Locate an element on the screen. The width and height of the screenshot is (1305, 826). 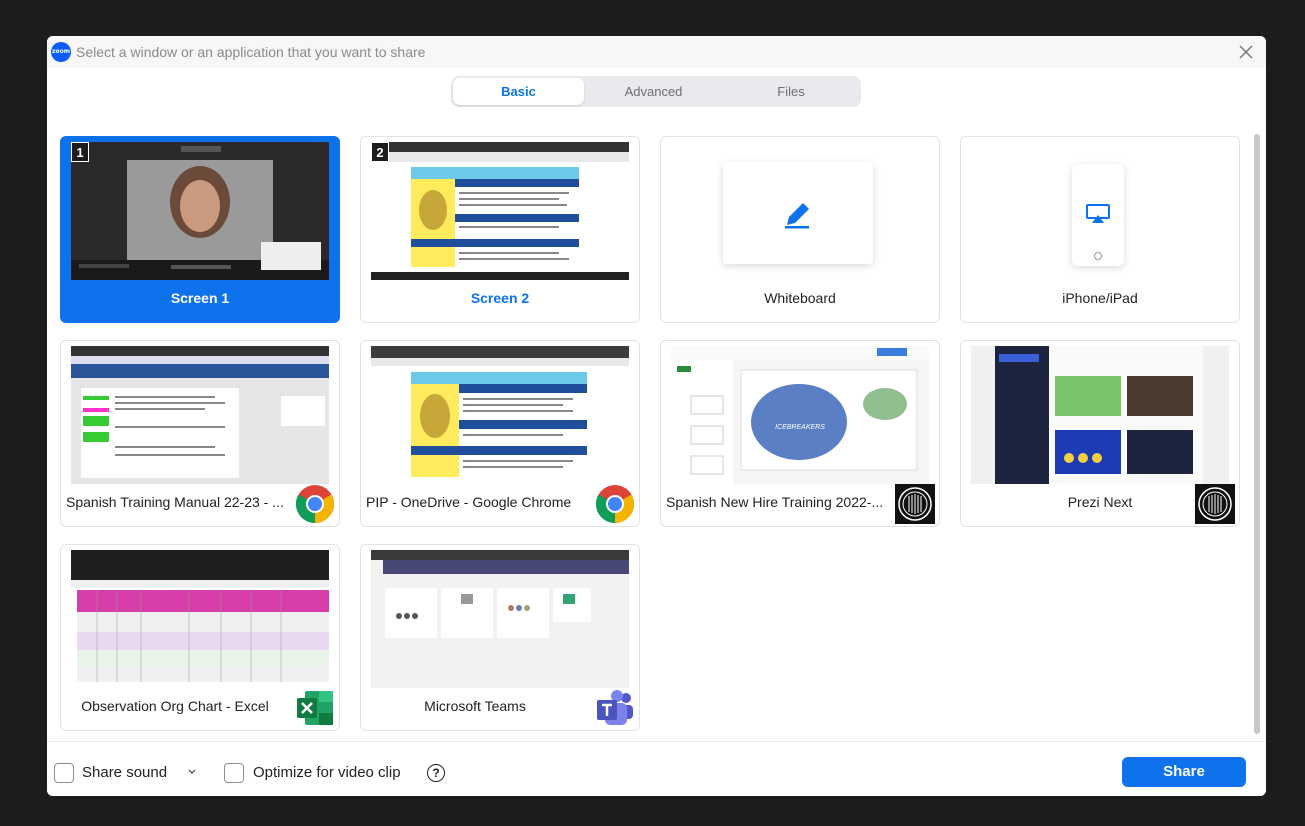
pip-thumbnail is located at coordinates (500, 415).